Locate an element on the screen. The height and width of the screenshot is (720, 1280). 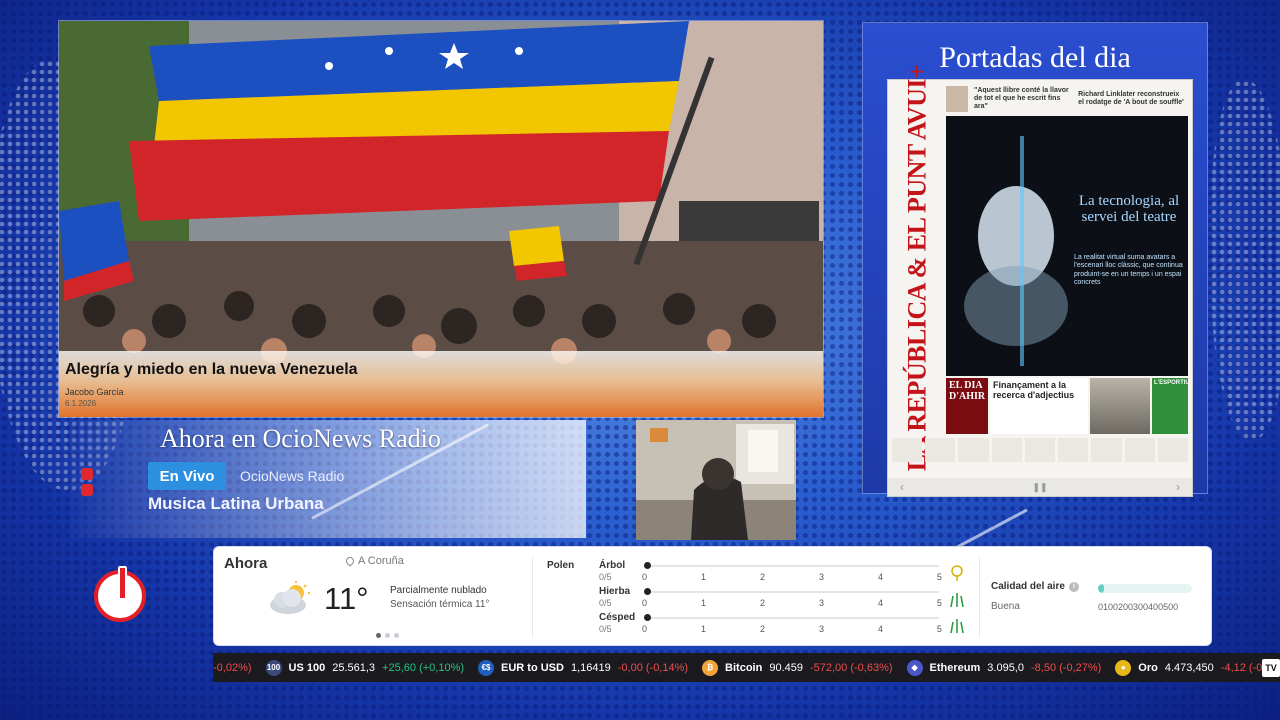
carousel-dots is located at coordinates (387, 635).